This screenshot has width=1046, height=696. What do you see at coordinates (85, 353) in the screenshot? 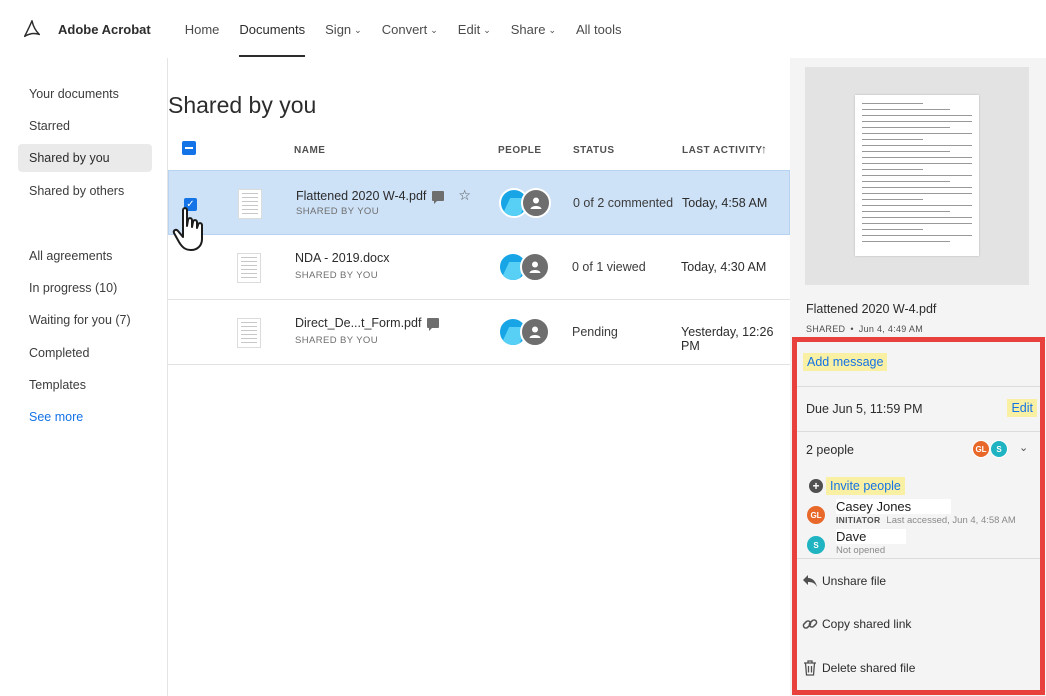
I see `sidebar-item-completed: Completed` at bounding box center [85, 353].